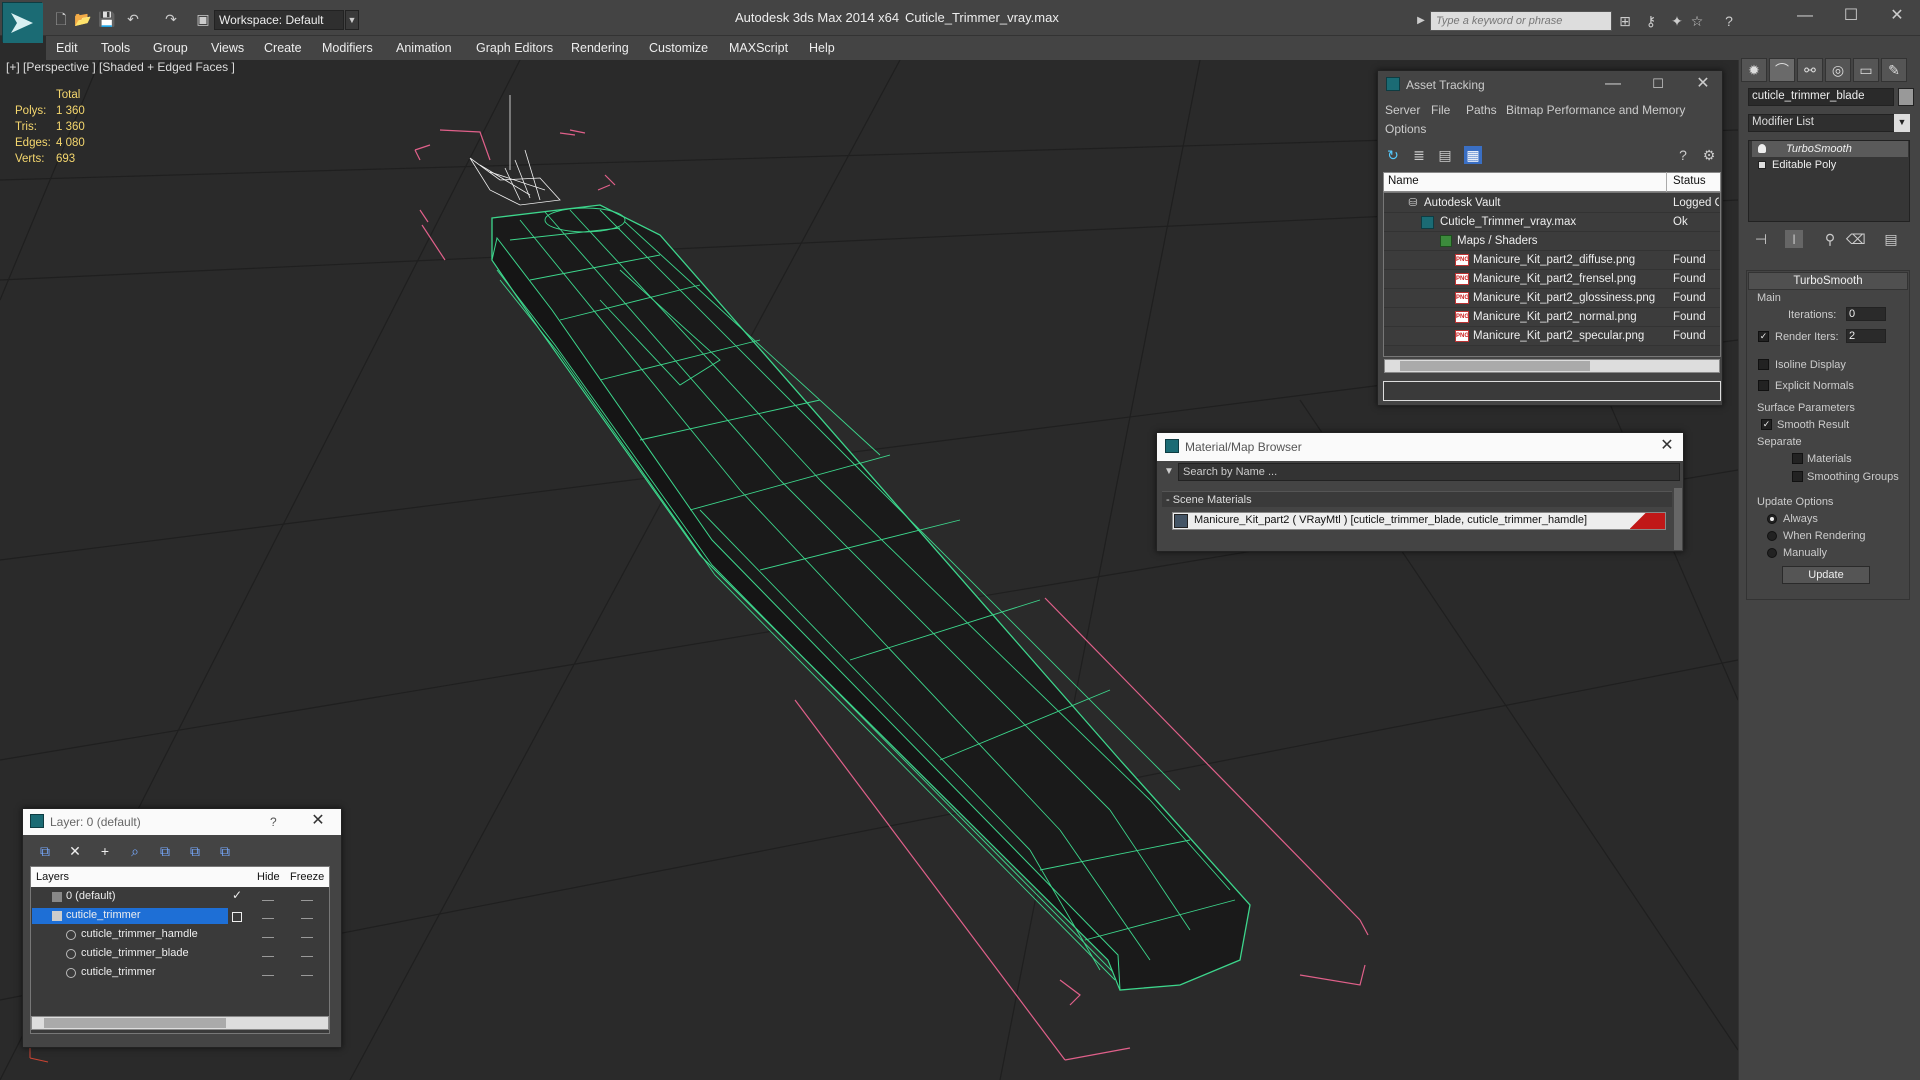  What do you see at coordinates (1829, 123) in the screenshot?
I see `modifier-list-dropdown: Modifier List` at bounding box center [1829, 123].